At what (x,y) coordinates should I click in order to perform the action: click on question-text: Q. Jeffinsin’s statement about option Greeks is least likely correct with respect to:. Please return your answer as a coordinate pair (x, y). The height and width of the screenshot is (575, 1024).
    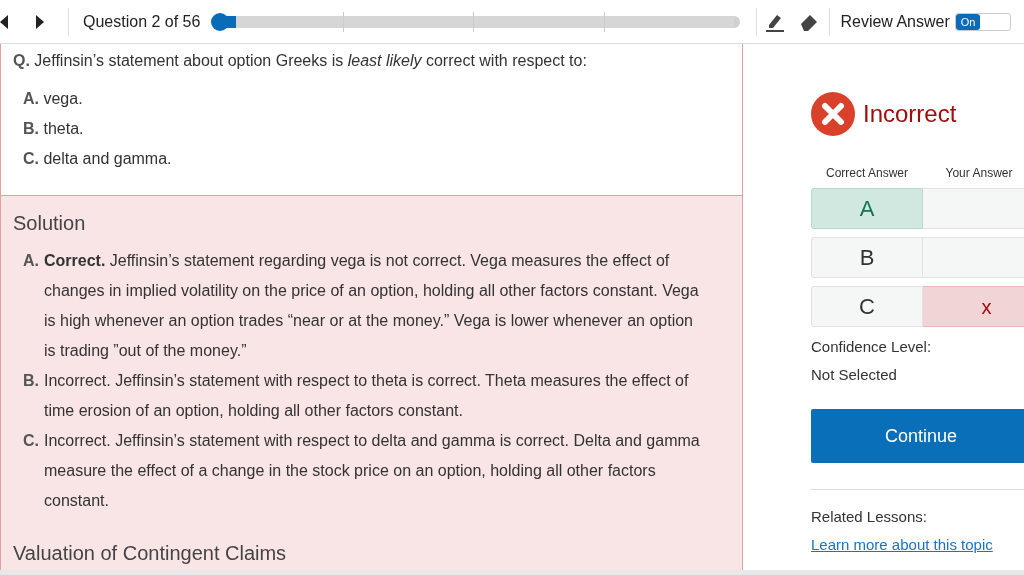
    Looking at the image, I should click on (300, 61).